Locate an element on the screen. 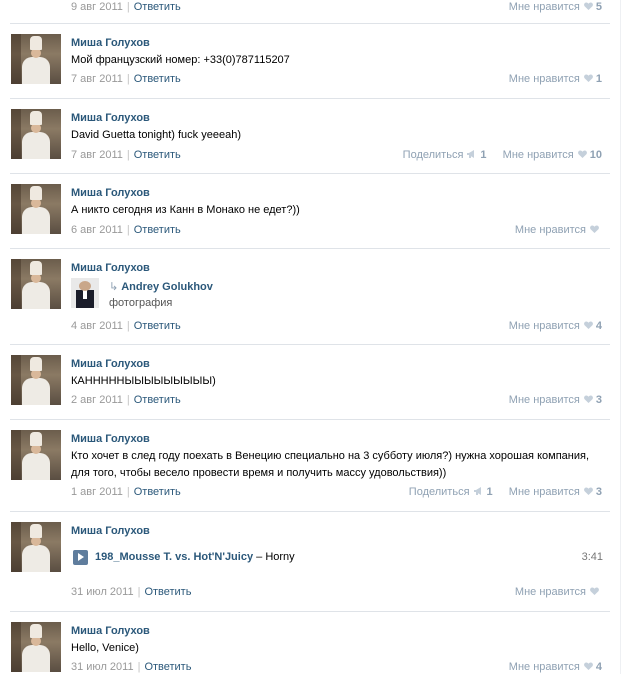 The height and width of the screenshot is (674, 642). megaphone-icon is located at coordinates (472, 154).